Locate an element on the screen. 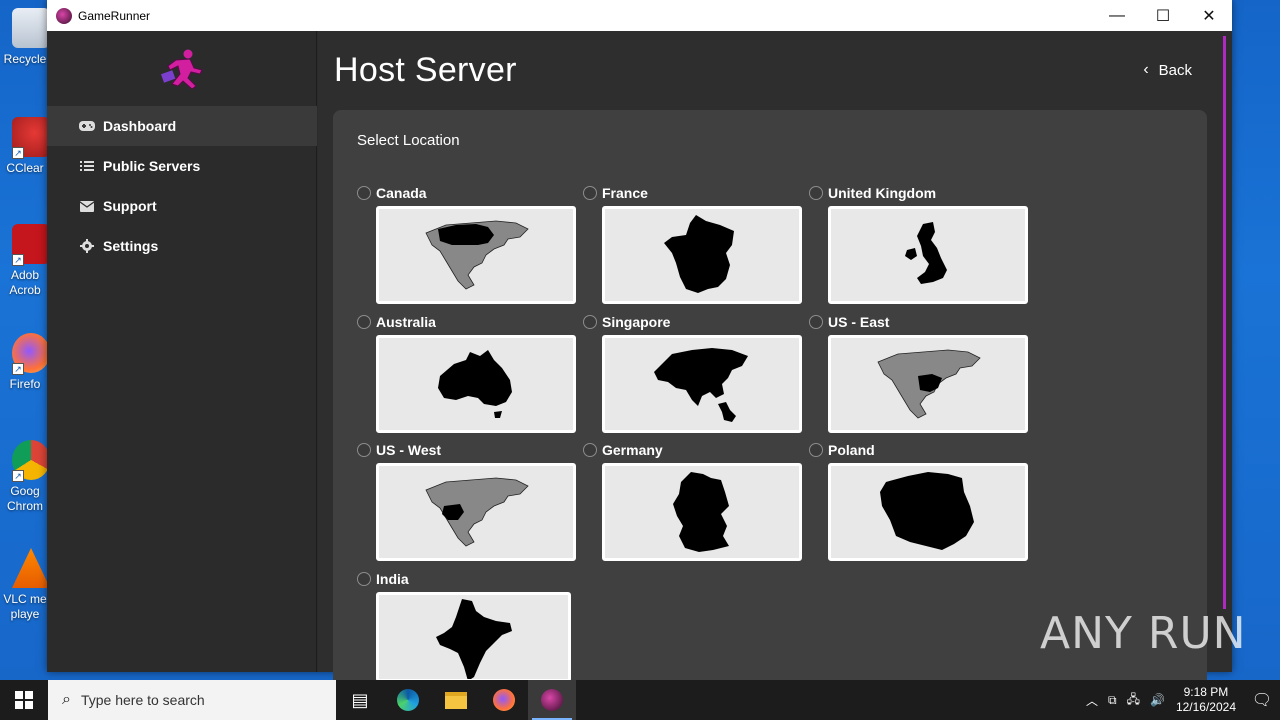 The height and width of the screenshot is (720, 1280). north-america-map-icon is located at coordinates (929, 384).